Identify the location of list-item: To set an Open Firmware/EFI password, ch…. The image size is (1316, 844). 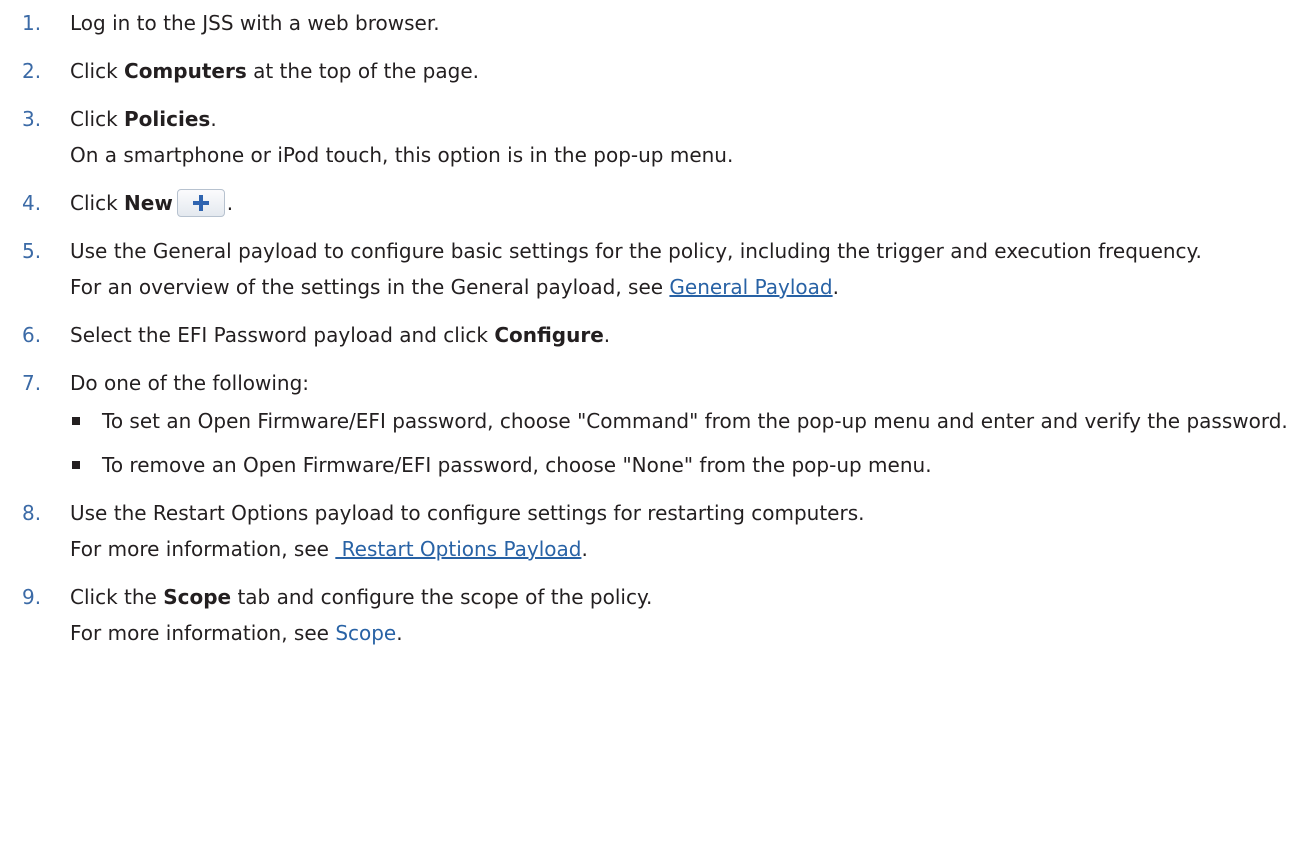
(683, 421).